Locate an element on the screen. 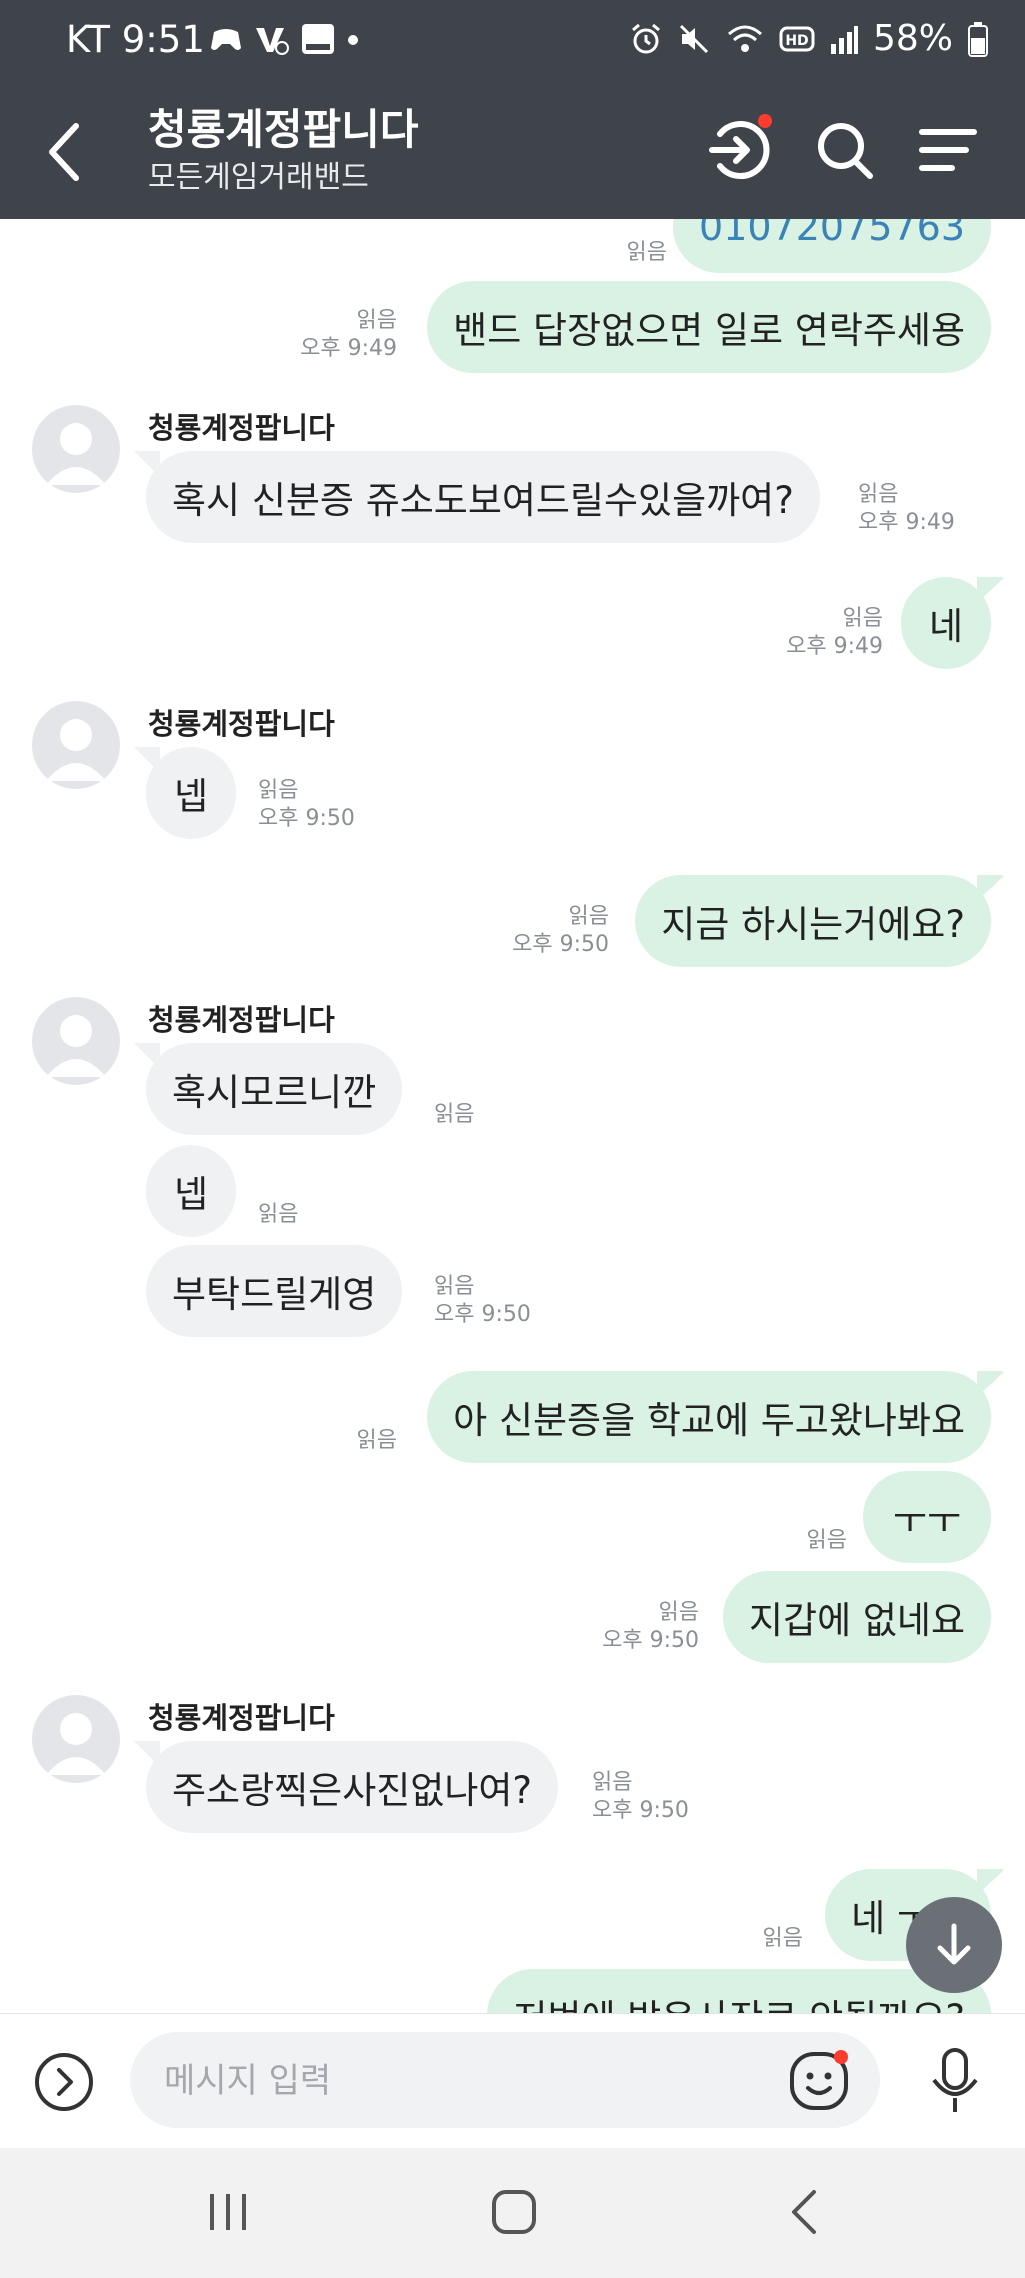 This screenshot has width=1025, height=2278. message-text: 혹시 신분증 쥬소도보여드릴수있을까여? is located at coordinates (483, 500).